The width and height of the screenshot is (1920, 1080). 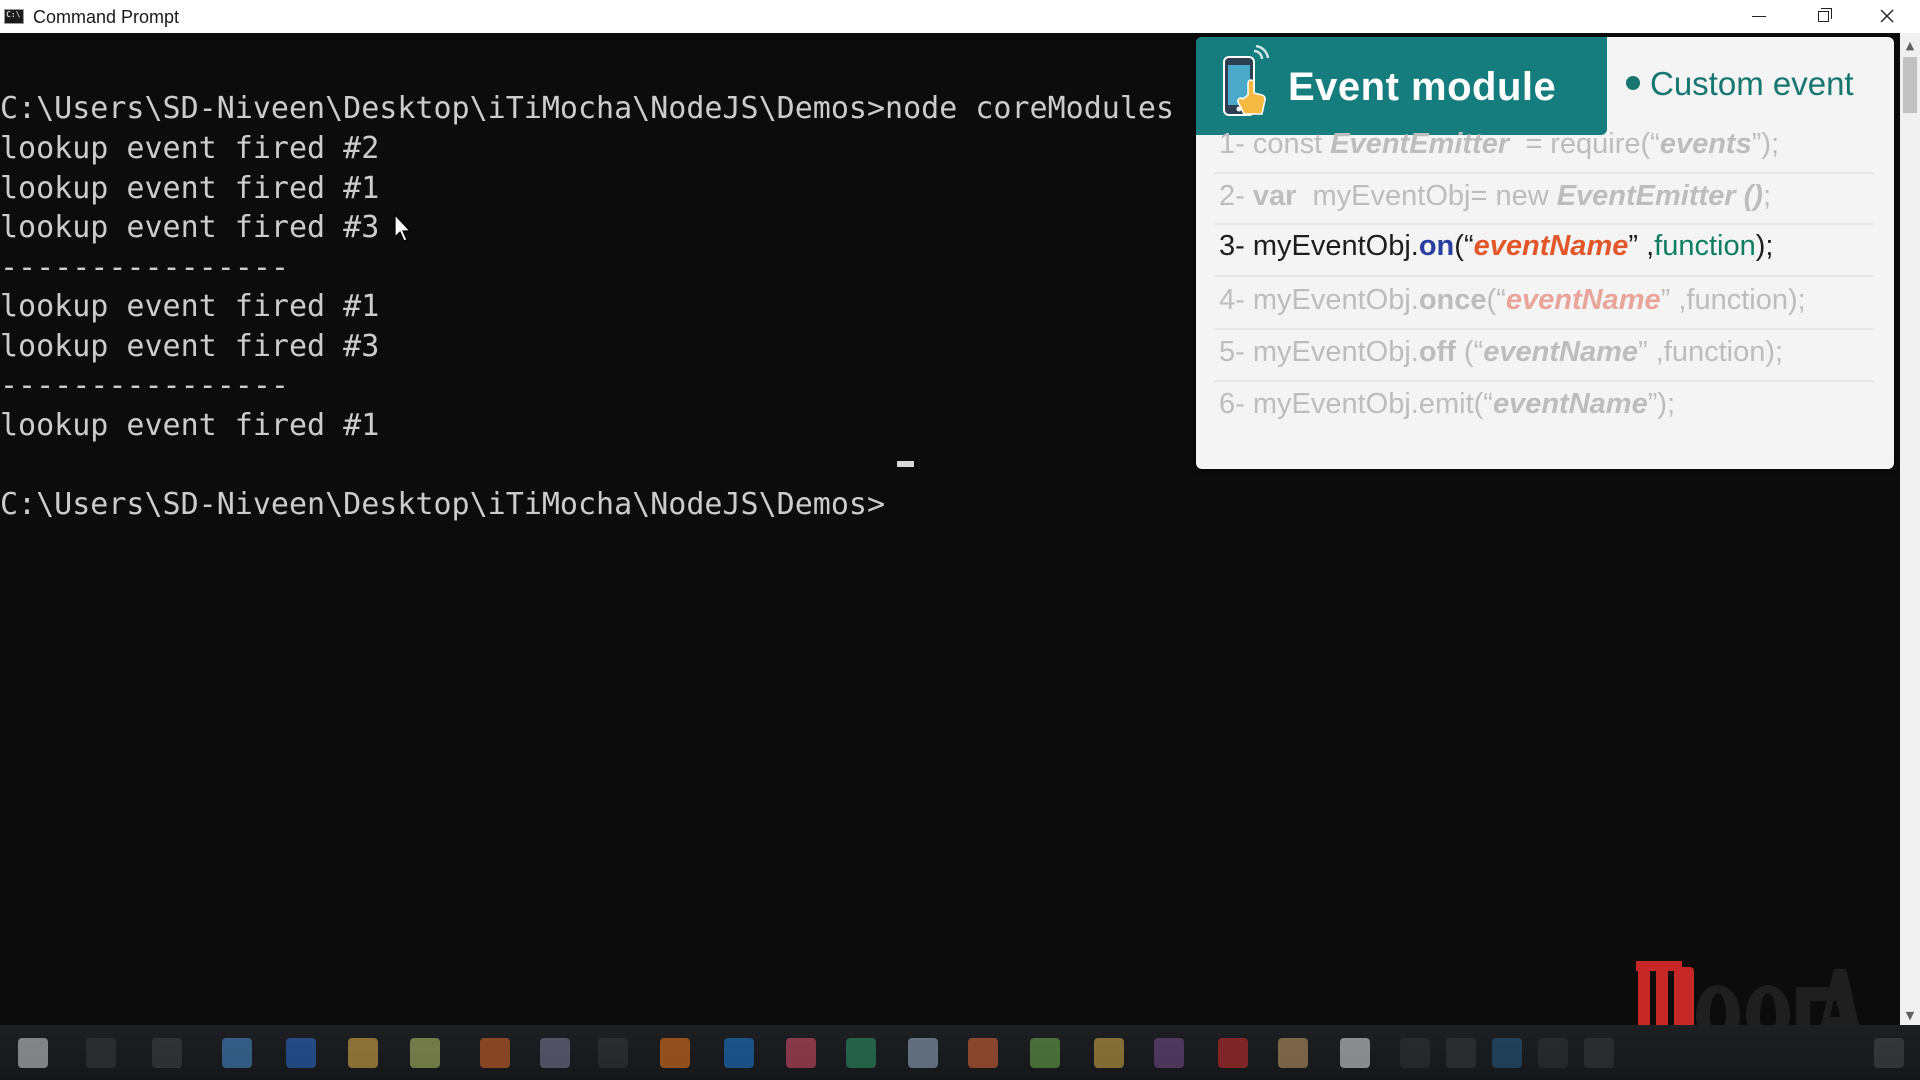 I want to click on subheading-label: Custom event, so click(x=1752, y=83).